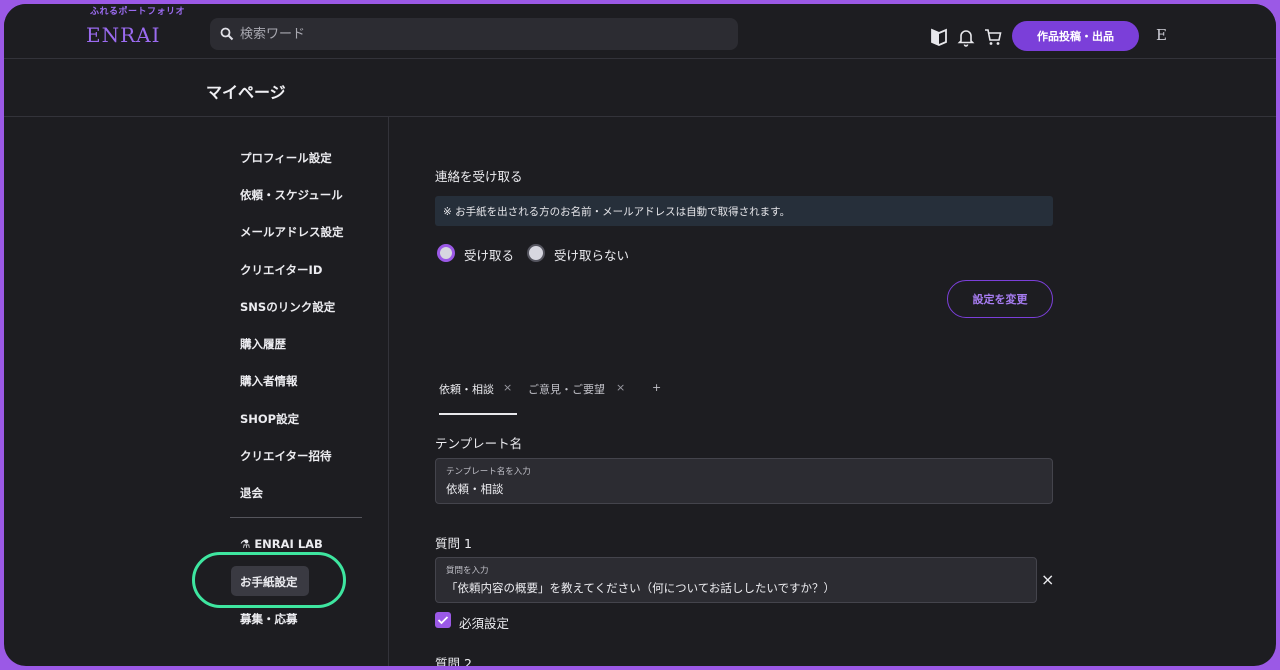 This screenshot has height=670, width=1280. I want to click on sidebar-item-creator-id: クリエイターID, so click(281, 270).